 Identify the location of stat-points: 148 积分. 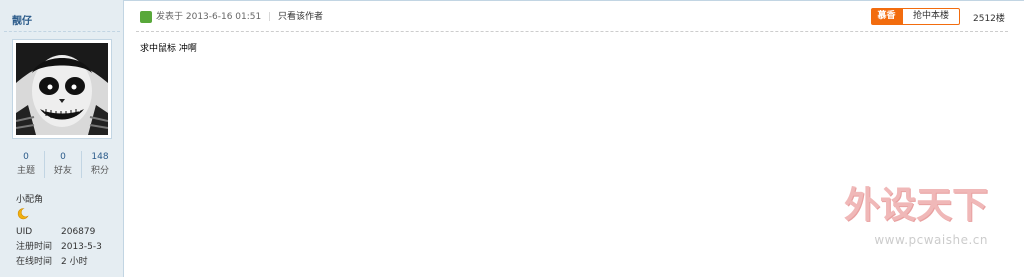
(100, 164).